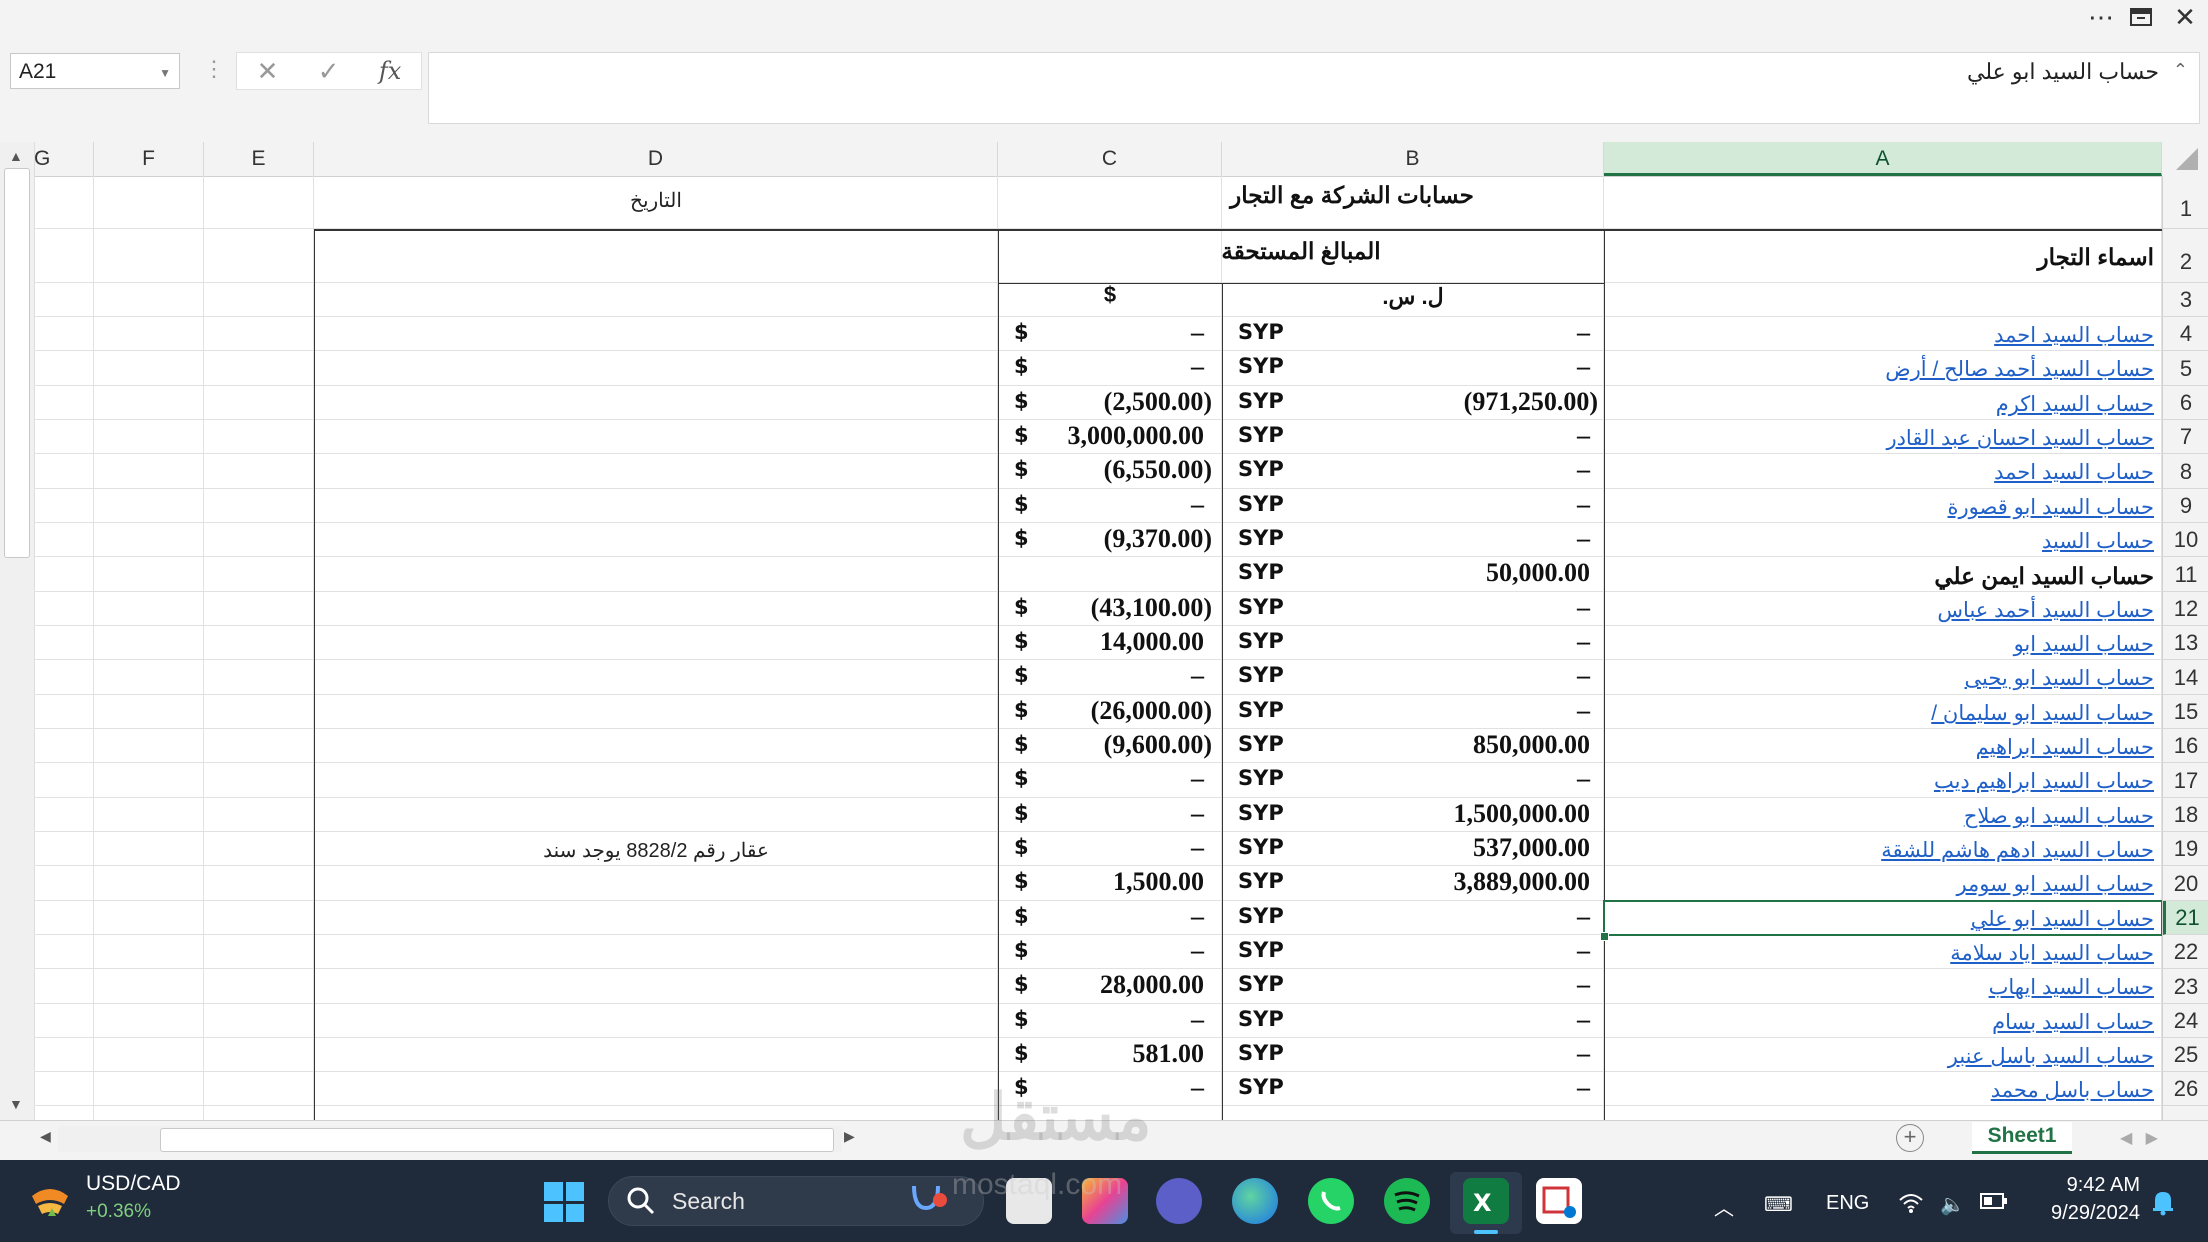 The width and height of the screenshot is (2208, 1242). Describe the element at coordinates (2185, 643) in the screenshot. I see `row-header-13: 13` at that location.